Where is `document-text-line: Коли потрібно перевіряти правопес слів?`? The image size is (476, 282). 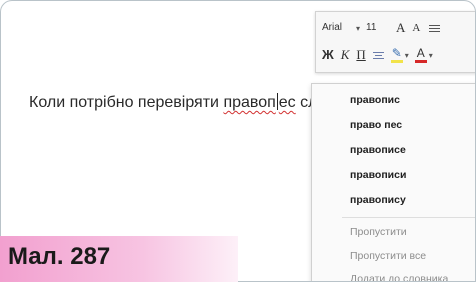 document-text-line: Коли потрібно перевіряти правопес слів? is located at coordinates (183, 102).